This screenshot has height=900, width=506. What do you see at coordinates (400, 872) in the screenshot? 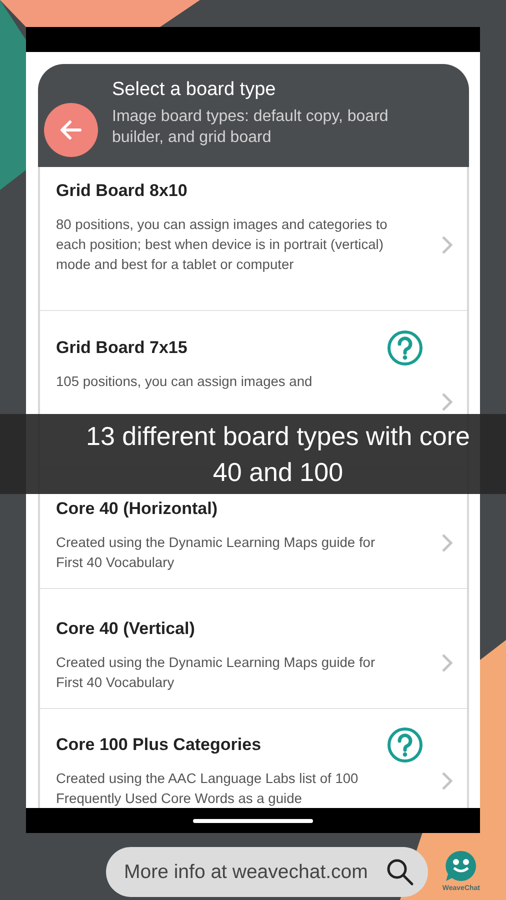
I see `search-icon` at bounding box center [400, 872].